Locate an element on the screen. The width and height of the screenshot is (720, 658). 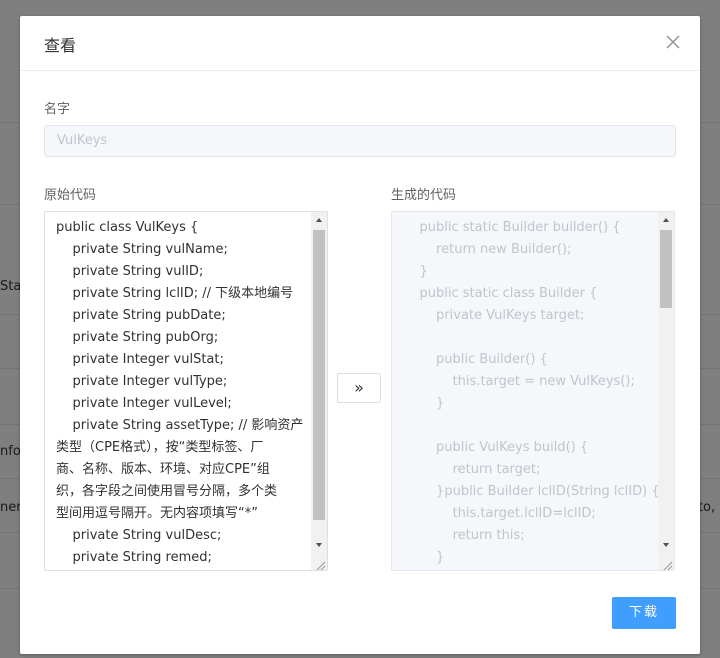
close-icon is located at coordinates (673, 42).